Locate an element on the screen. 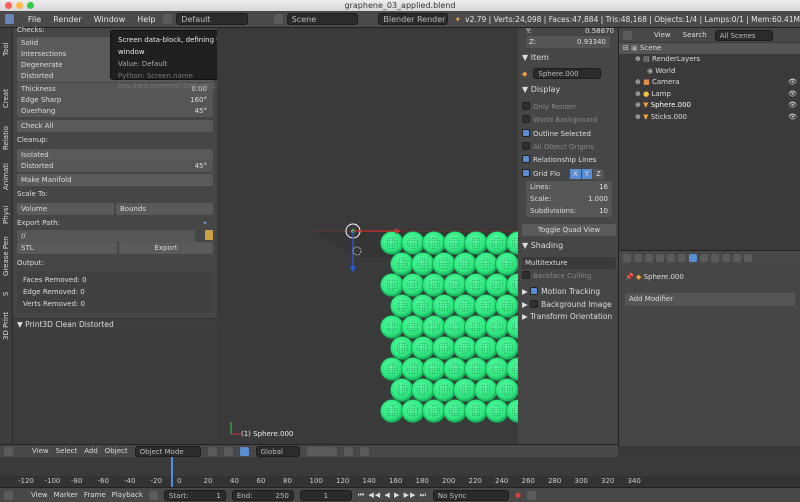 Image resolution: width=800 pixels, height=502 pixels. grid-scale-field: Scale: 1.000 is located at coordinates (569, 199).